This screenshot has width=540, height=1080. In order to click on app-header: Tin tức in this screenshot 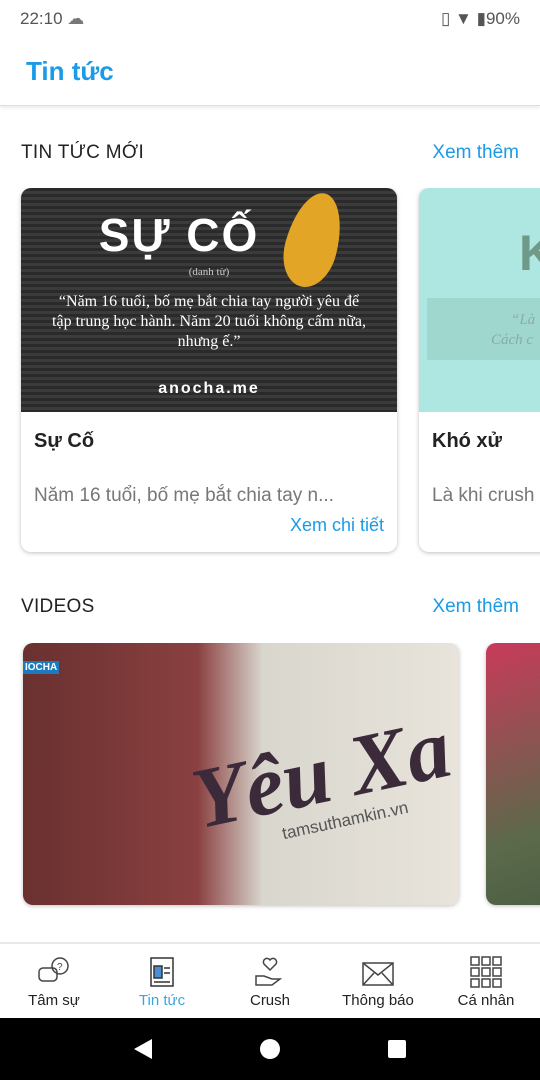, I will do `click(270, 72)`.